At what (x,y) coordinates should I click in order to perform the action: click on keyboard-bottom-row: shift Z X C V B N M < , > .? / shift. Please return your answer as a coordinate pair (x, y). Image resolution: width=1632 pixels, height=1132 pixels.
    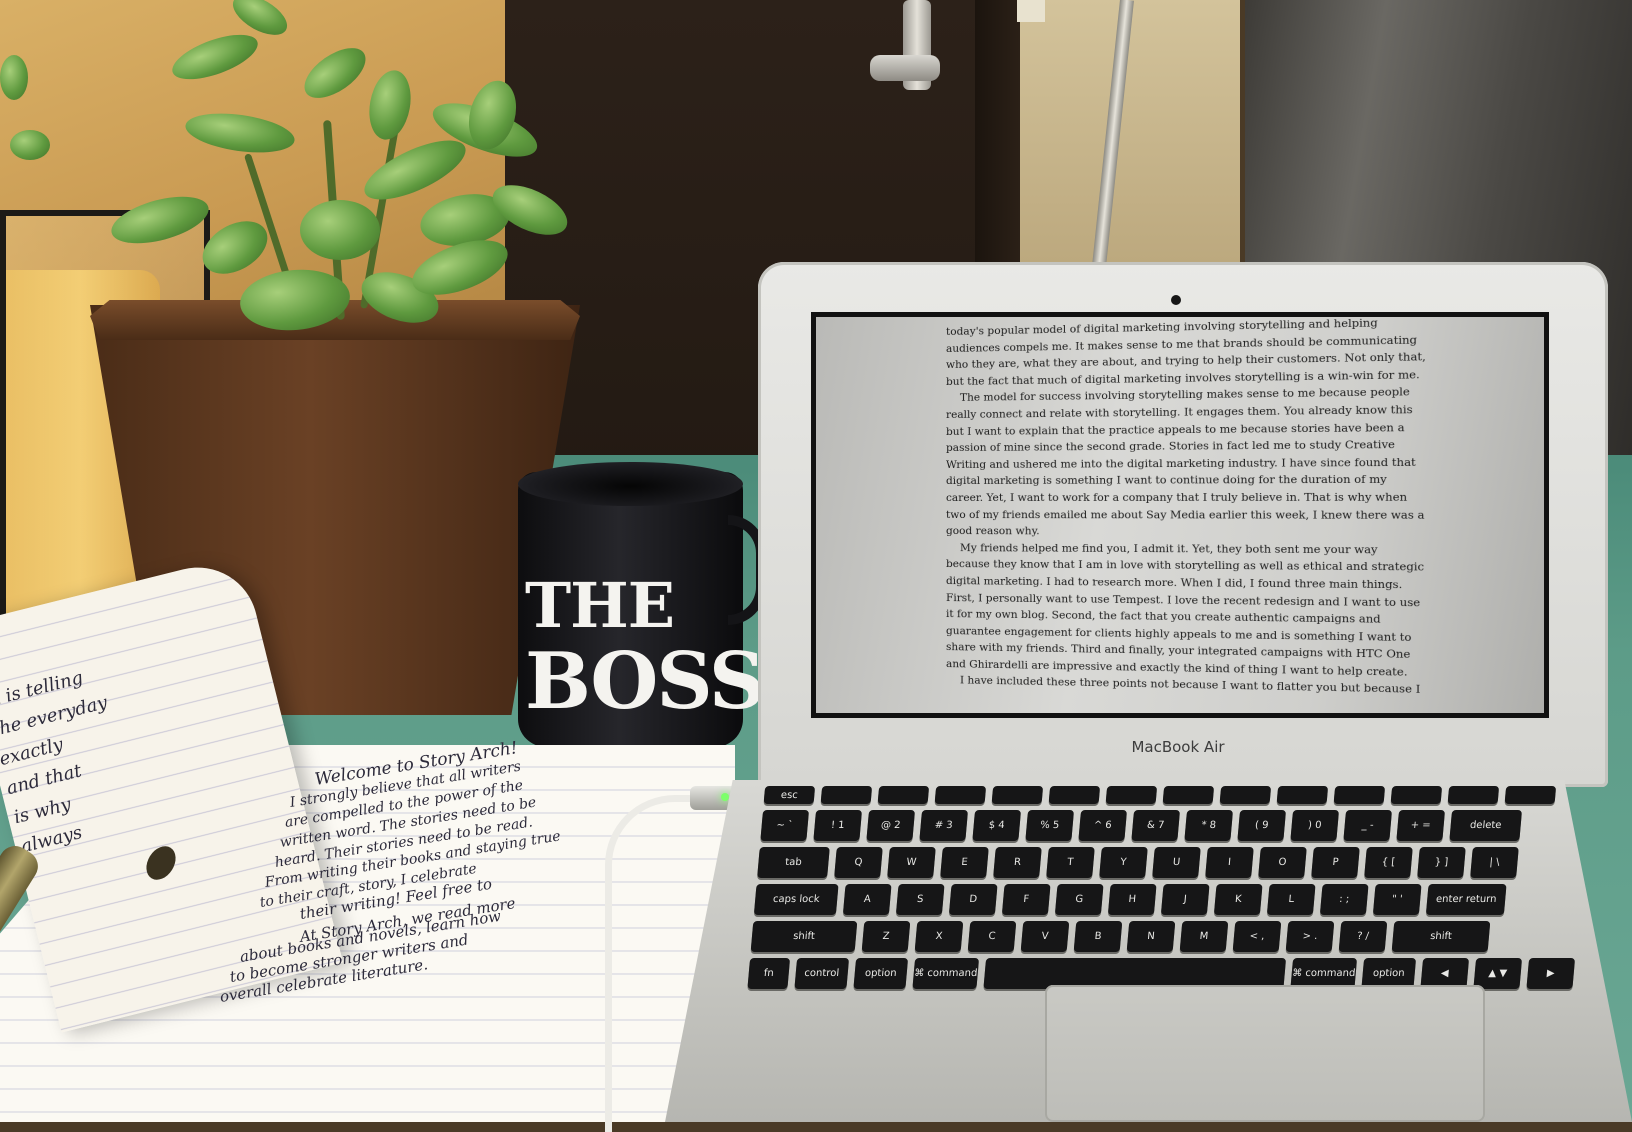
    Looking at the image, I should click on (1191, 936).